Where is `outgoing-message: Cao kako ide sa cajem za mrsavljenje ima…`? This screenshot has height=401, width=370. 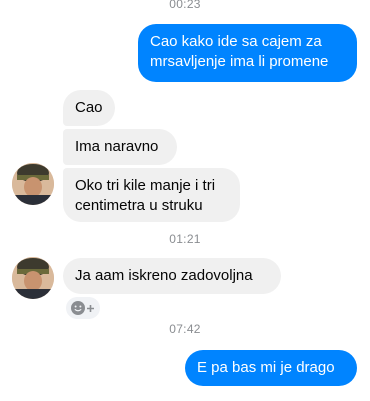
outgoing-message: Cao kako ide sa cajem za mrsavljenje ima… is located at coordinates (247, 53).